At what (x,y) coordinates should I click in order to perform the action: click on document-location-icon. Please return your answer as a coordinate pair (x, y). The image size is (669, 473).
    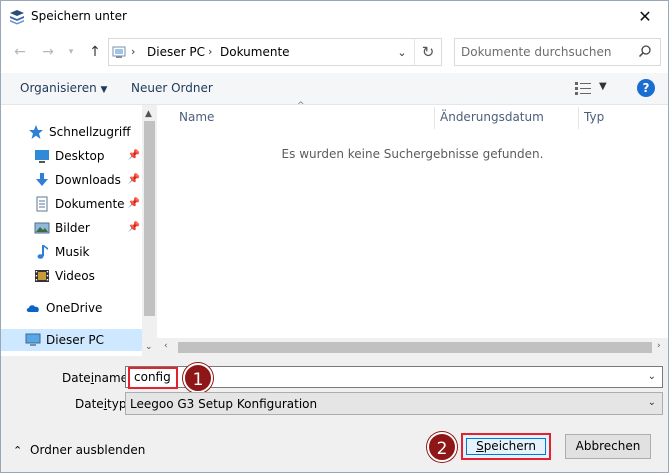
    Looking at the image, I should click on (119, 52).